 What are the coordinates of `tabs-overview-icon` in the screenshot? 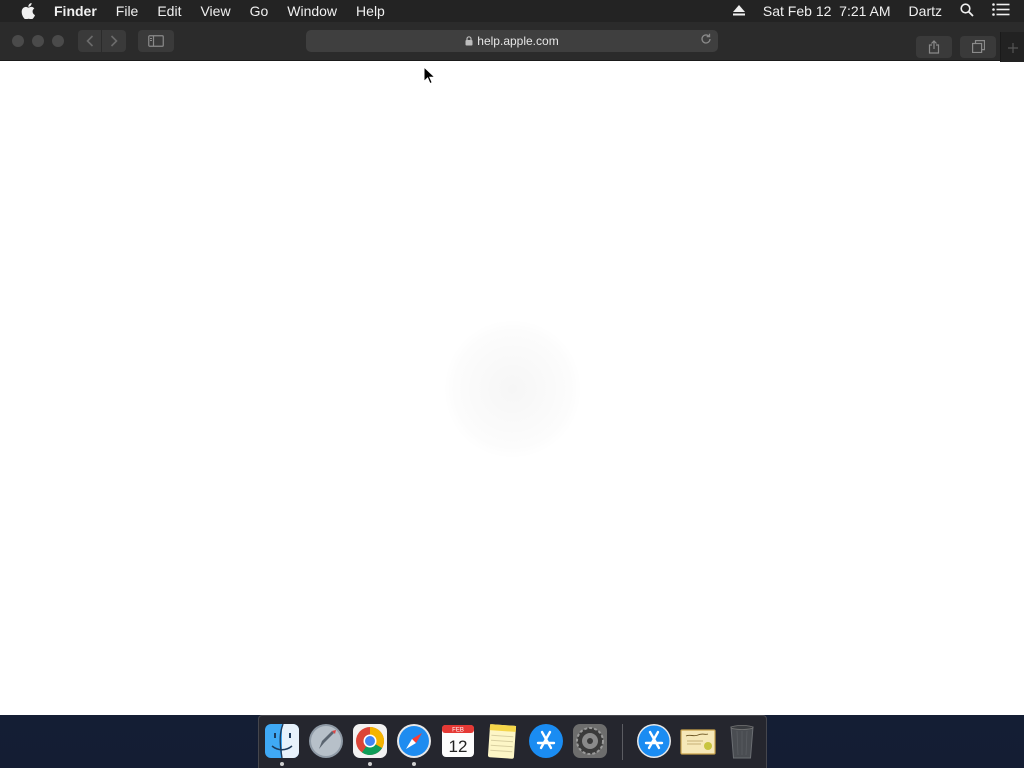 It's located at (978, 46).